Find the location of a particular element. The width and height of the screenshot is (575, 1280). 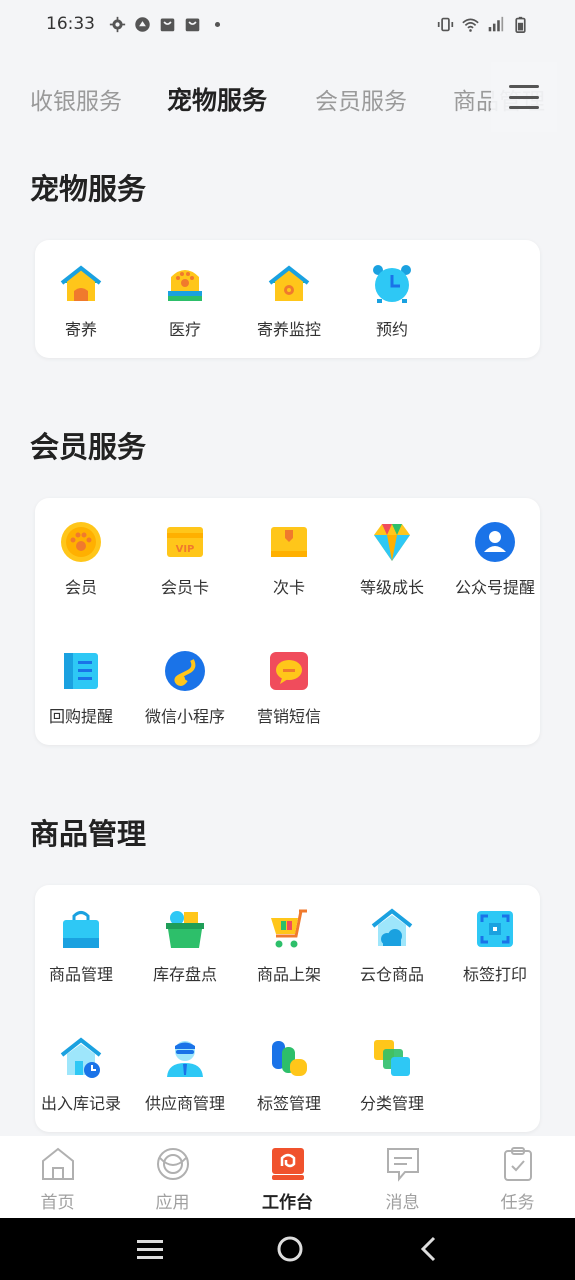

grid-item-appointment: 预约 is located at coordinates (392, 301).